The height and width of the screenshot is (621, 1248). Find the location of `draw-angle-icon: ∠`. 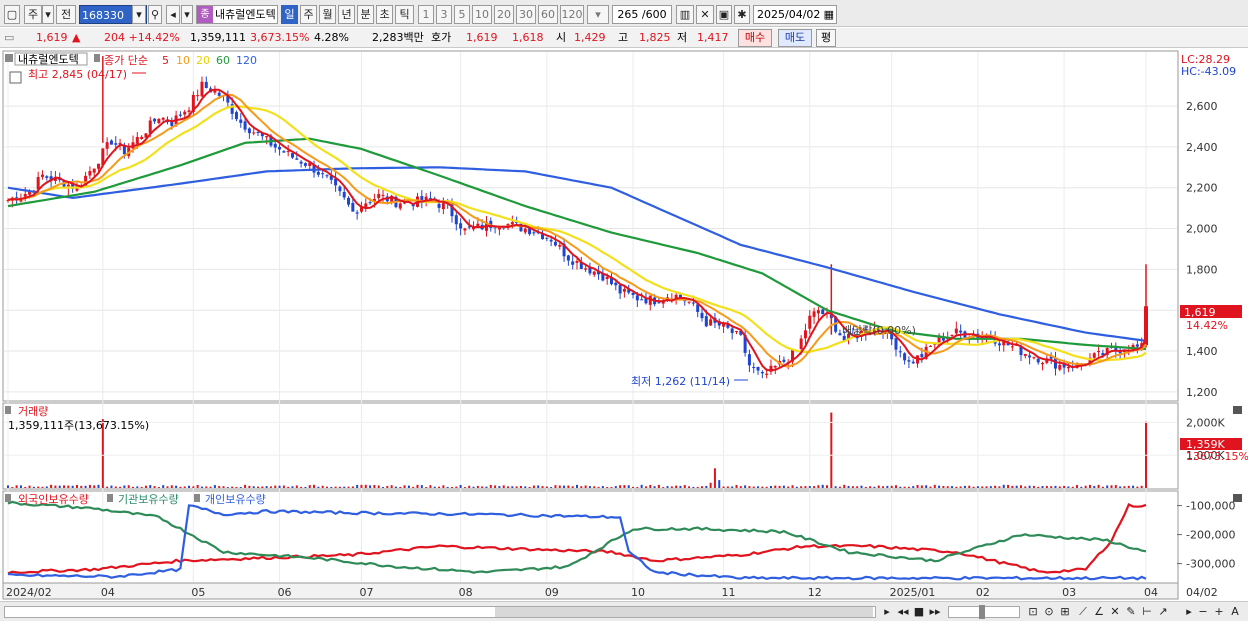

draw-angle-icon: ∠ is located at coordinates (1099, 612).